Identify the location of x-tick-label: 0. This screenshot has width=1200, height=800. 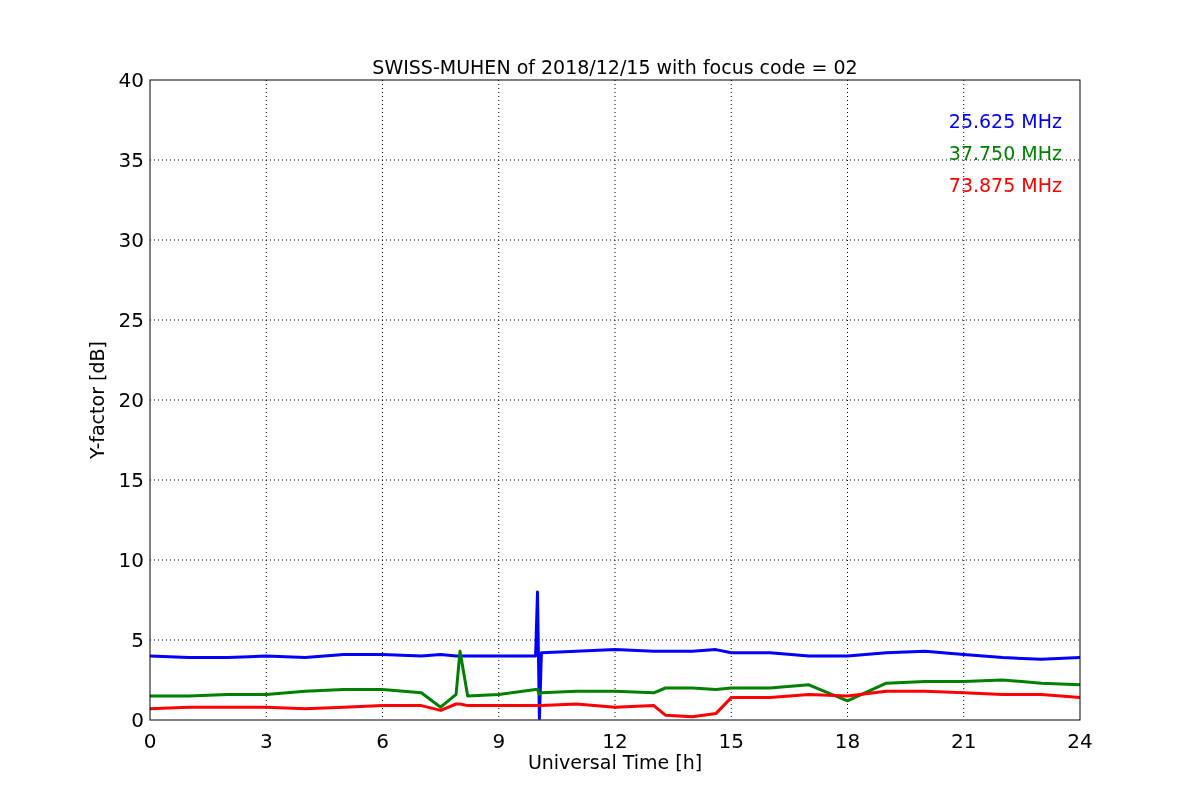
(150, 741).